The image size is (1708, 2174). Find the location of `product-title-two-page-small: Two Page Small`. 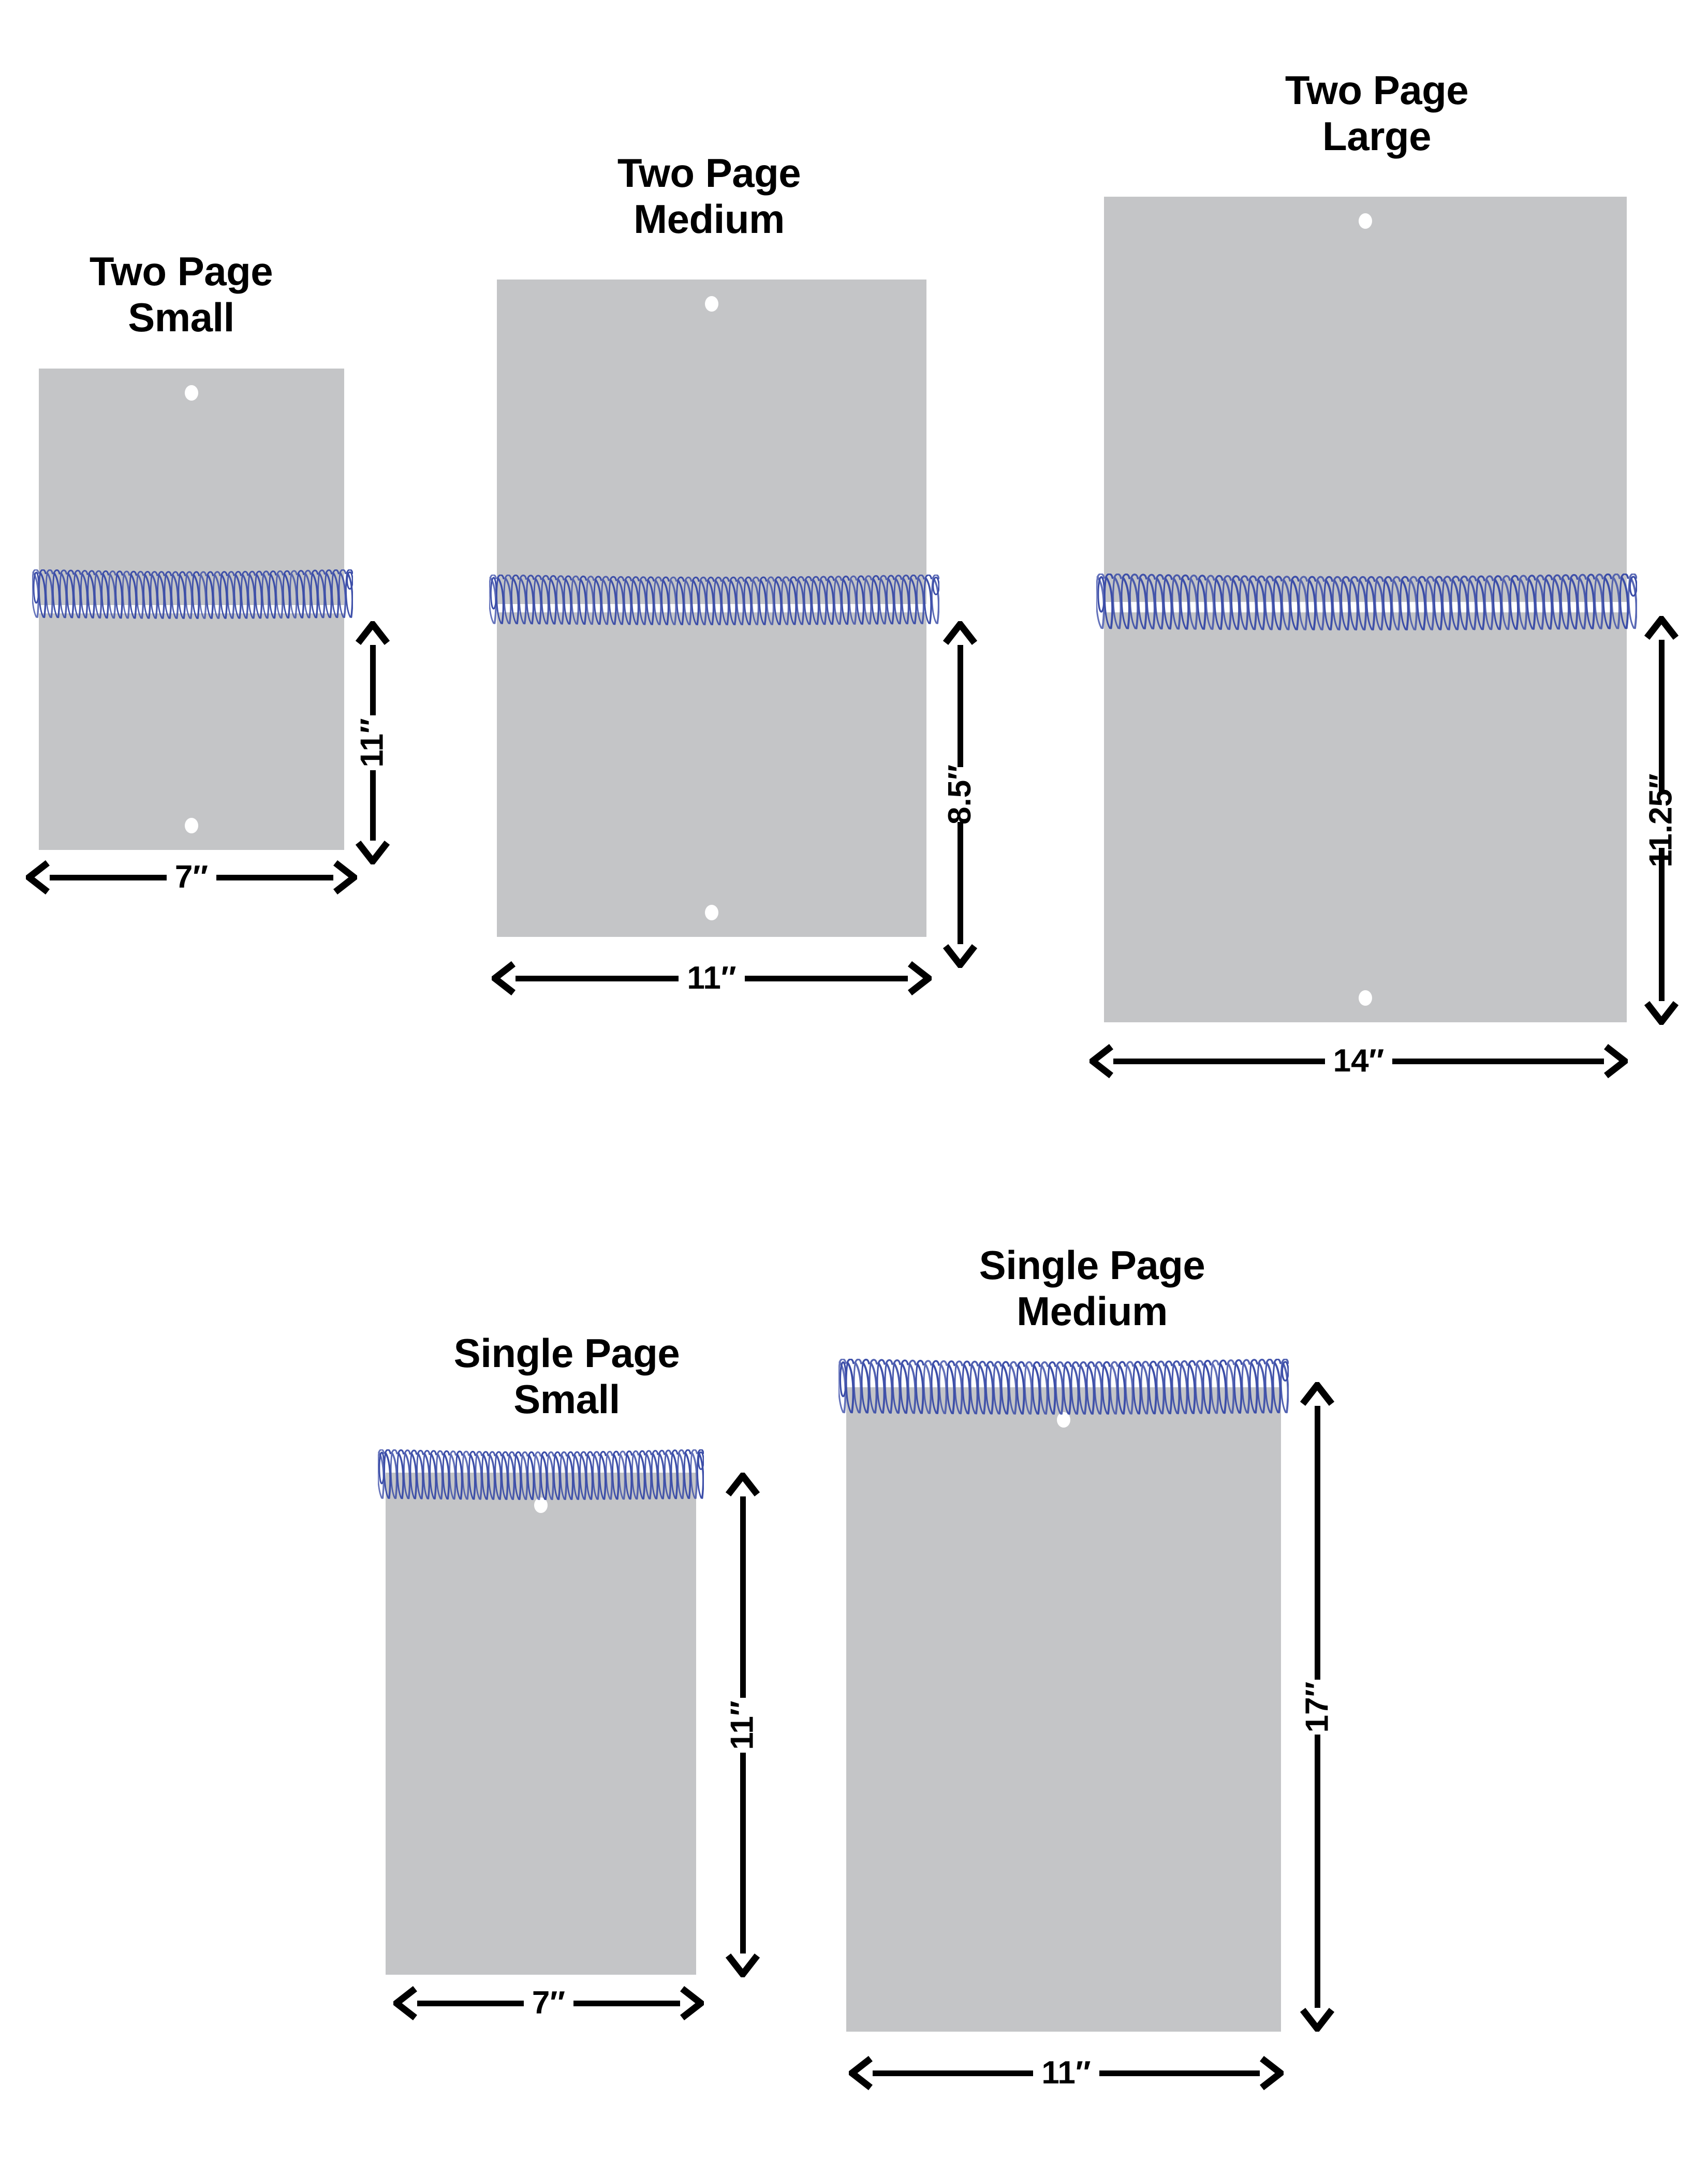

product-title-two-page-small: Two Page Small is located at coordinates (181, 294).